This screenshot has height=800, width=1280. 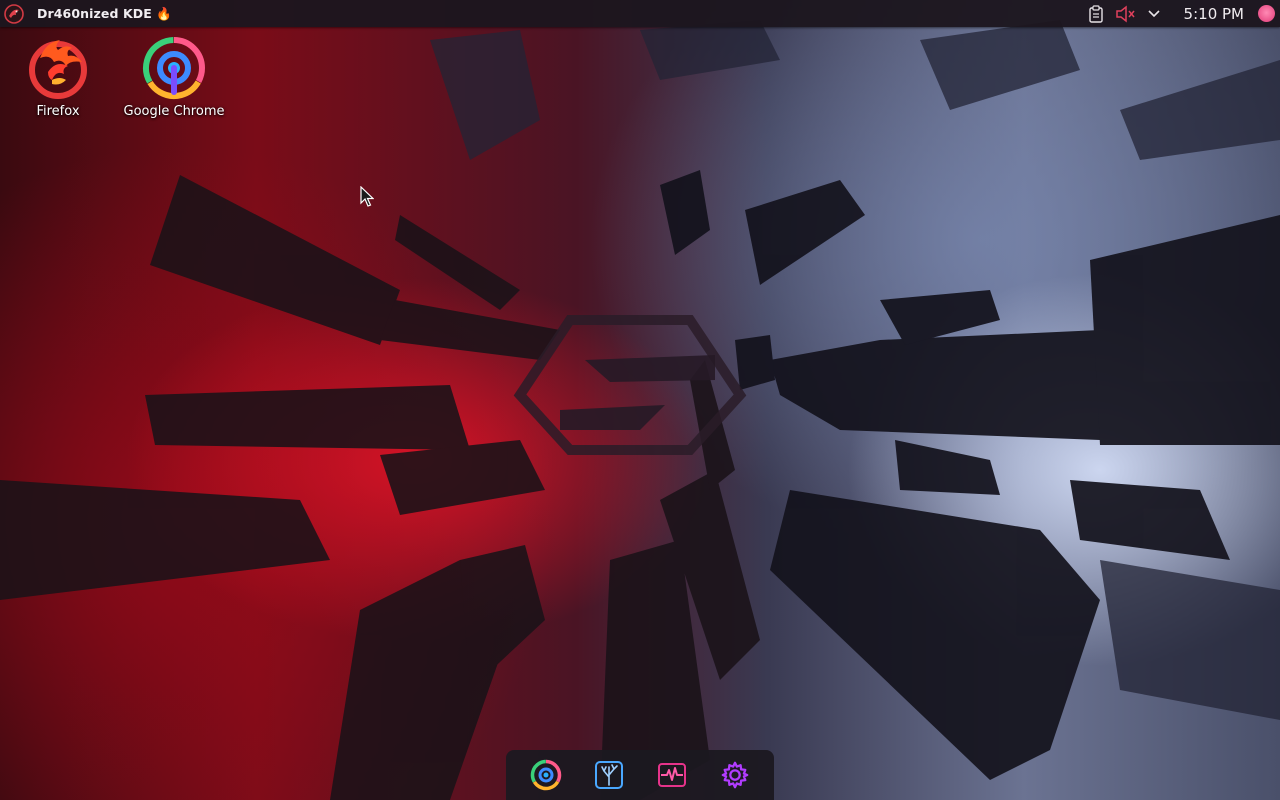 What do you see at coordinates (1154, 14) in the screenshot?
I see `chevron-down-icon` at bounding box center [1154, 14].